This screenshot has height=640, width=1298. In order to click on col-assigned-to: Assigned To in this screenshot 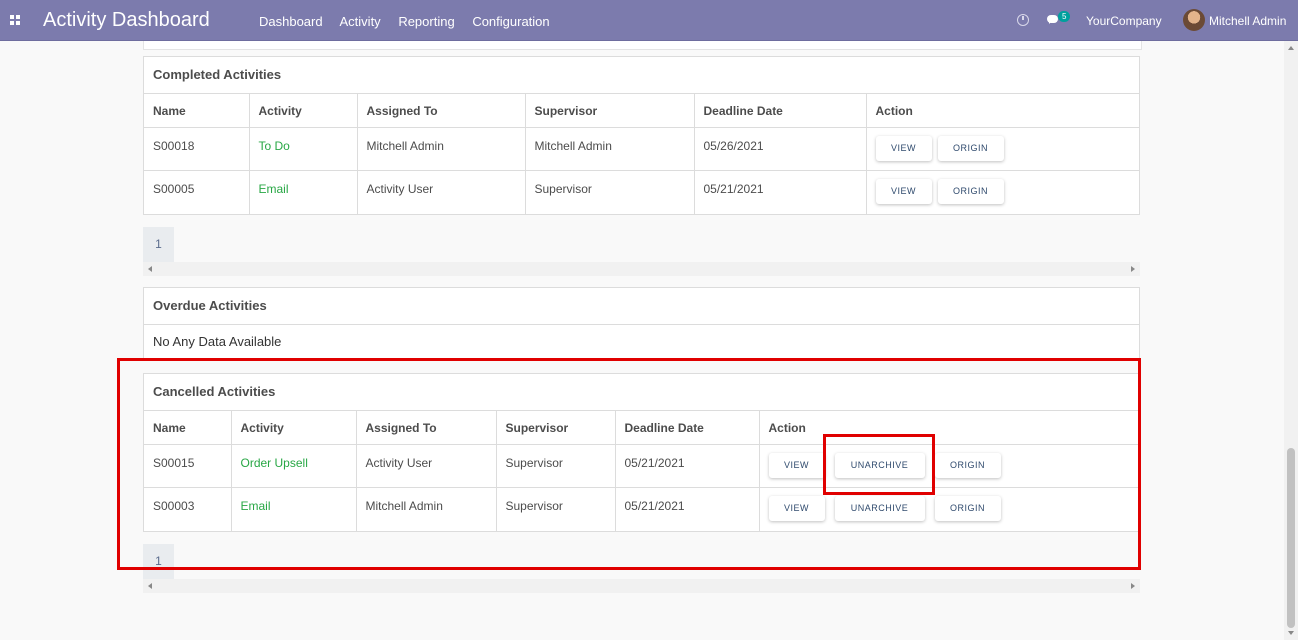, I will do `click(441, 111)`.